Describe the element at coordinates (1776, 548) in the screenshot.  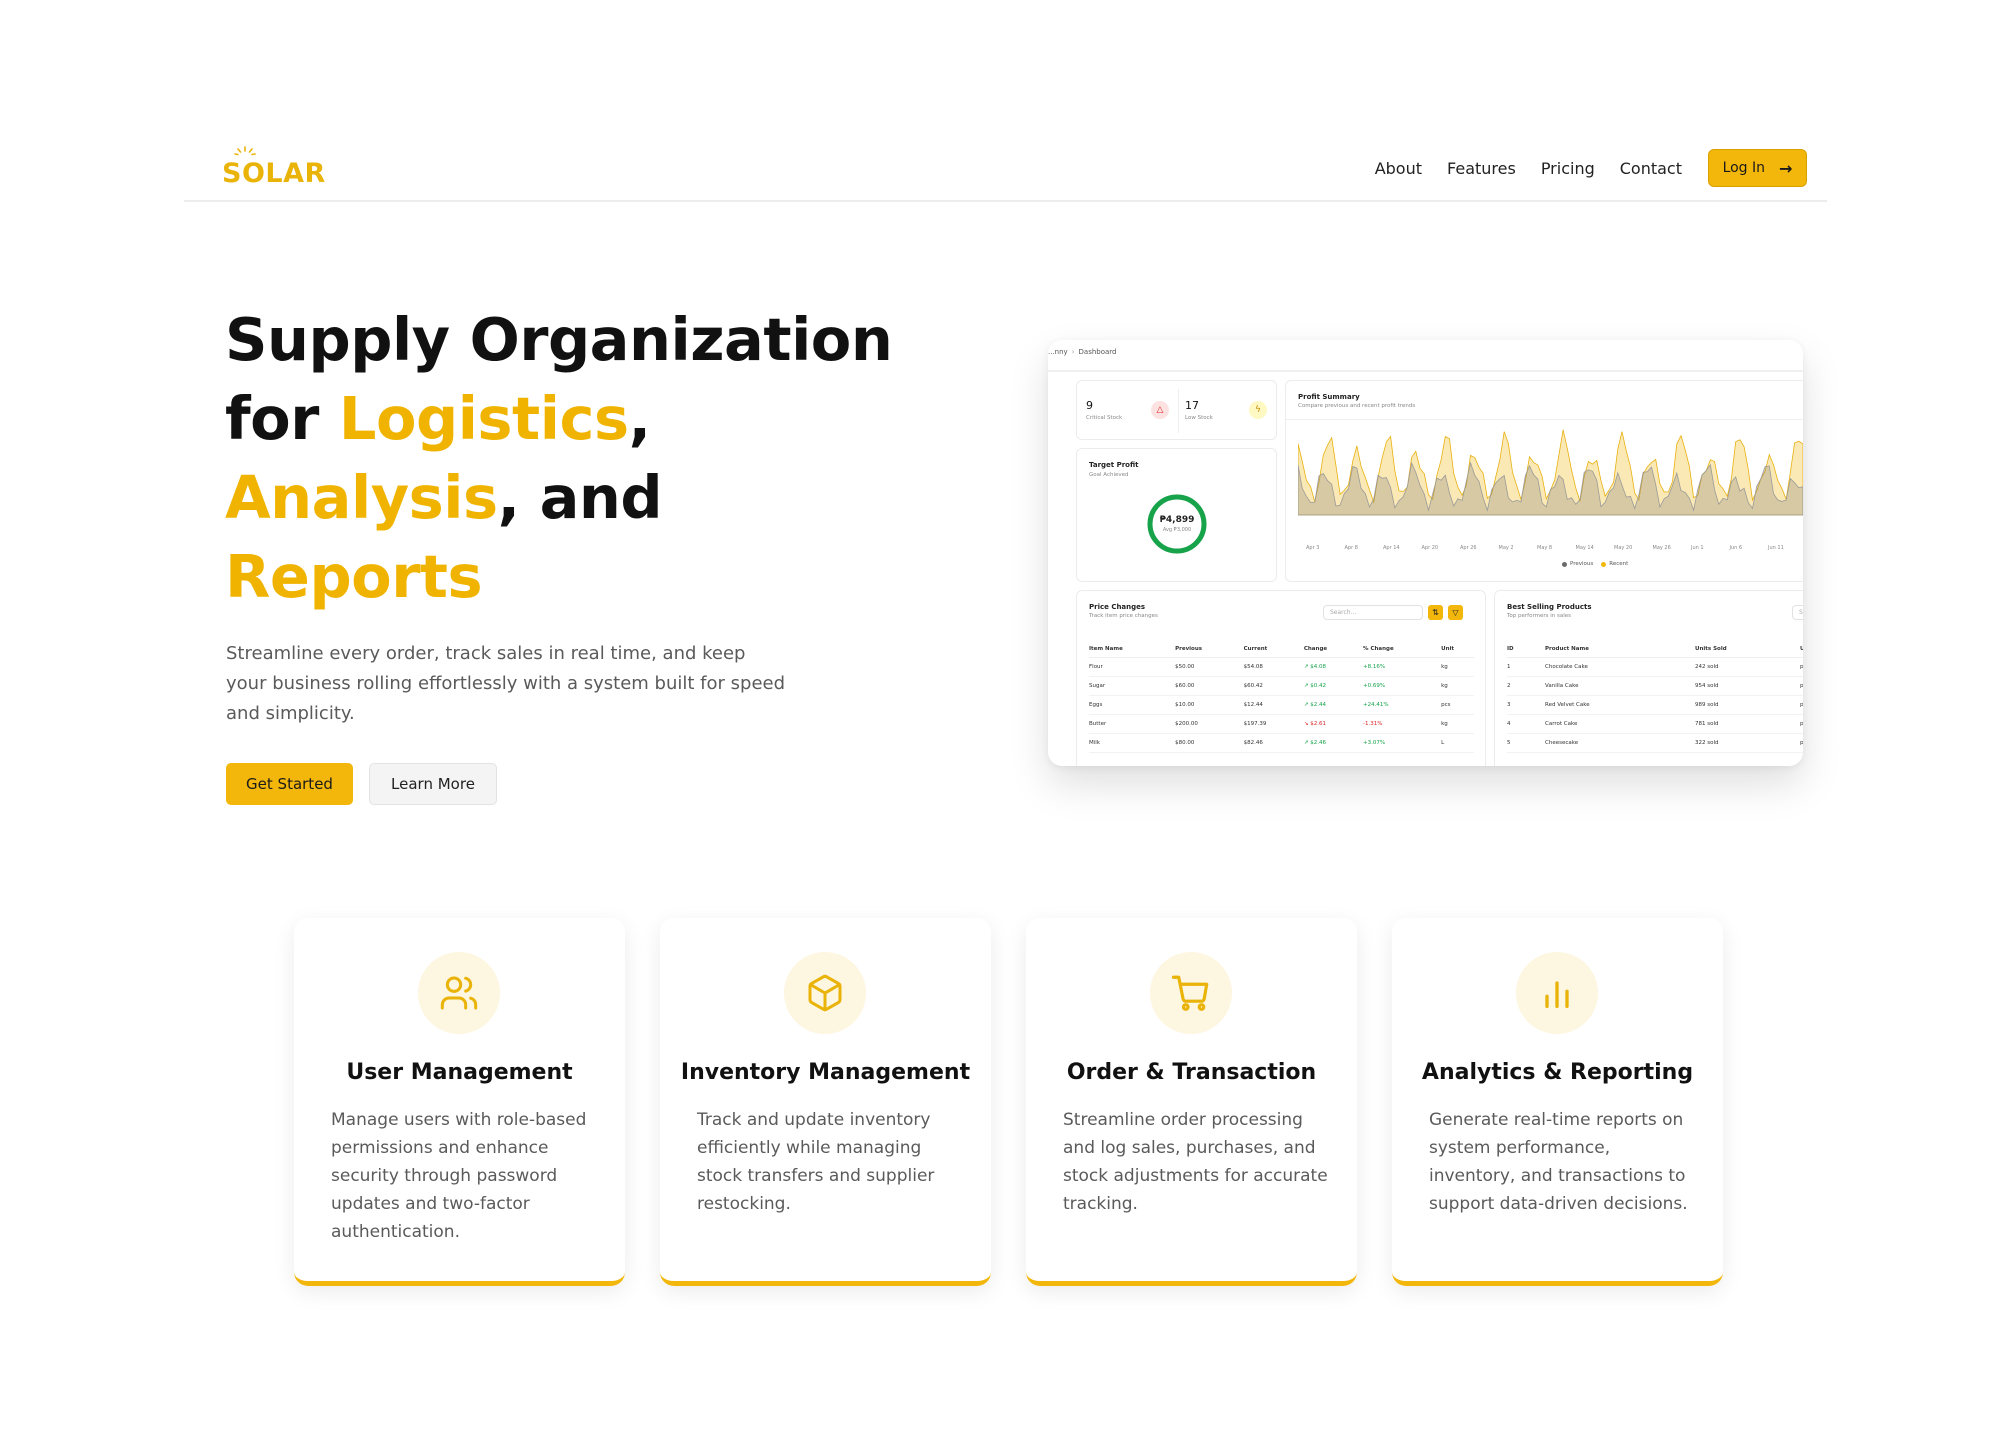
I see `x-tick-label: Jun 11` at that location.